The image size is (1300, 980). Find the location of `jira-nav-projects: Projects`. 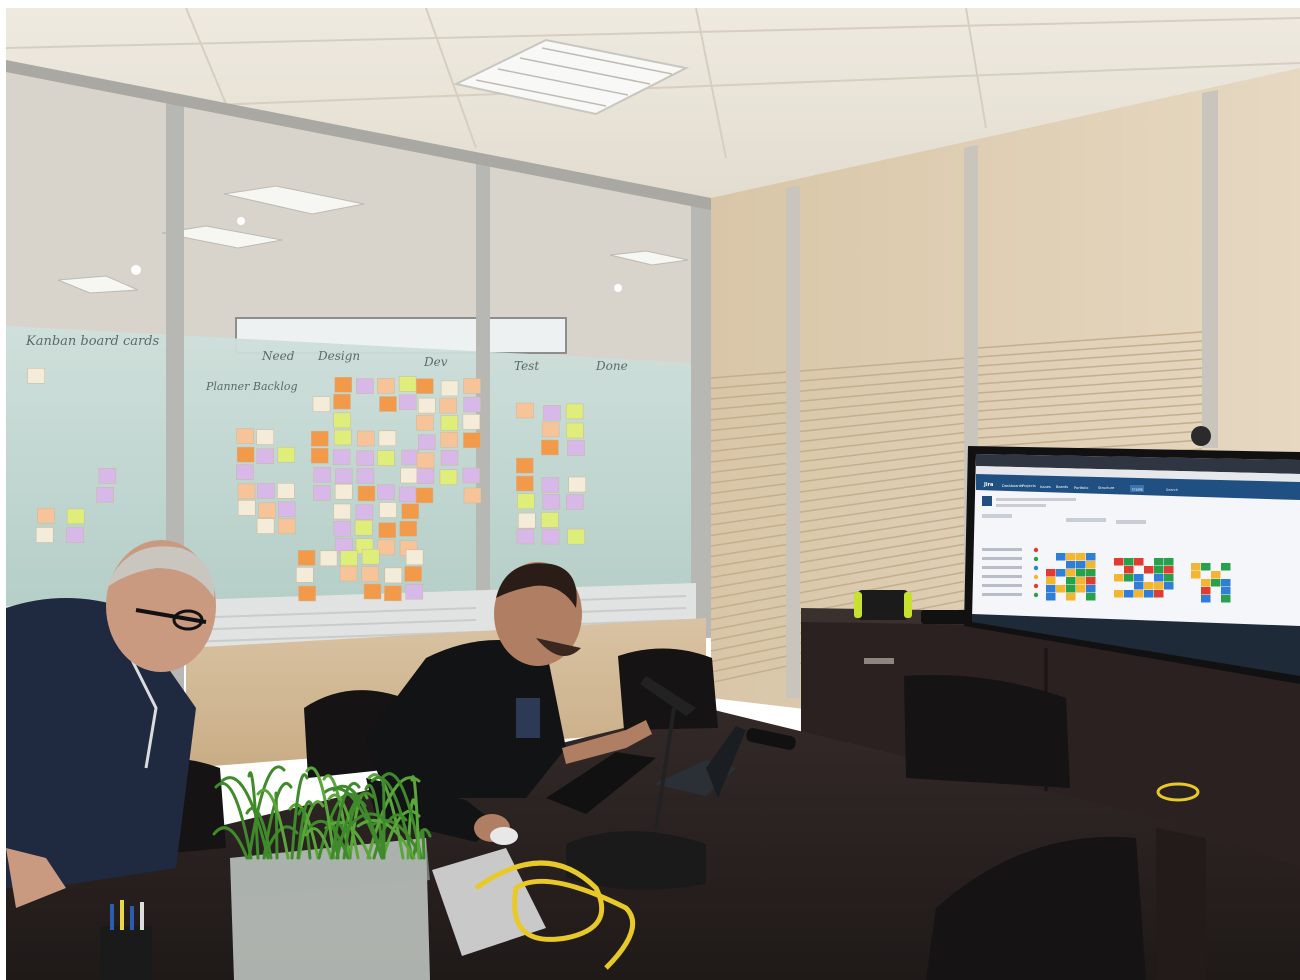

jira-nav-projects: Projects is located at coordinates (1029, 486).